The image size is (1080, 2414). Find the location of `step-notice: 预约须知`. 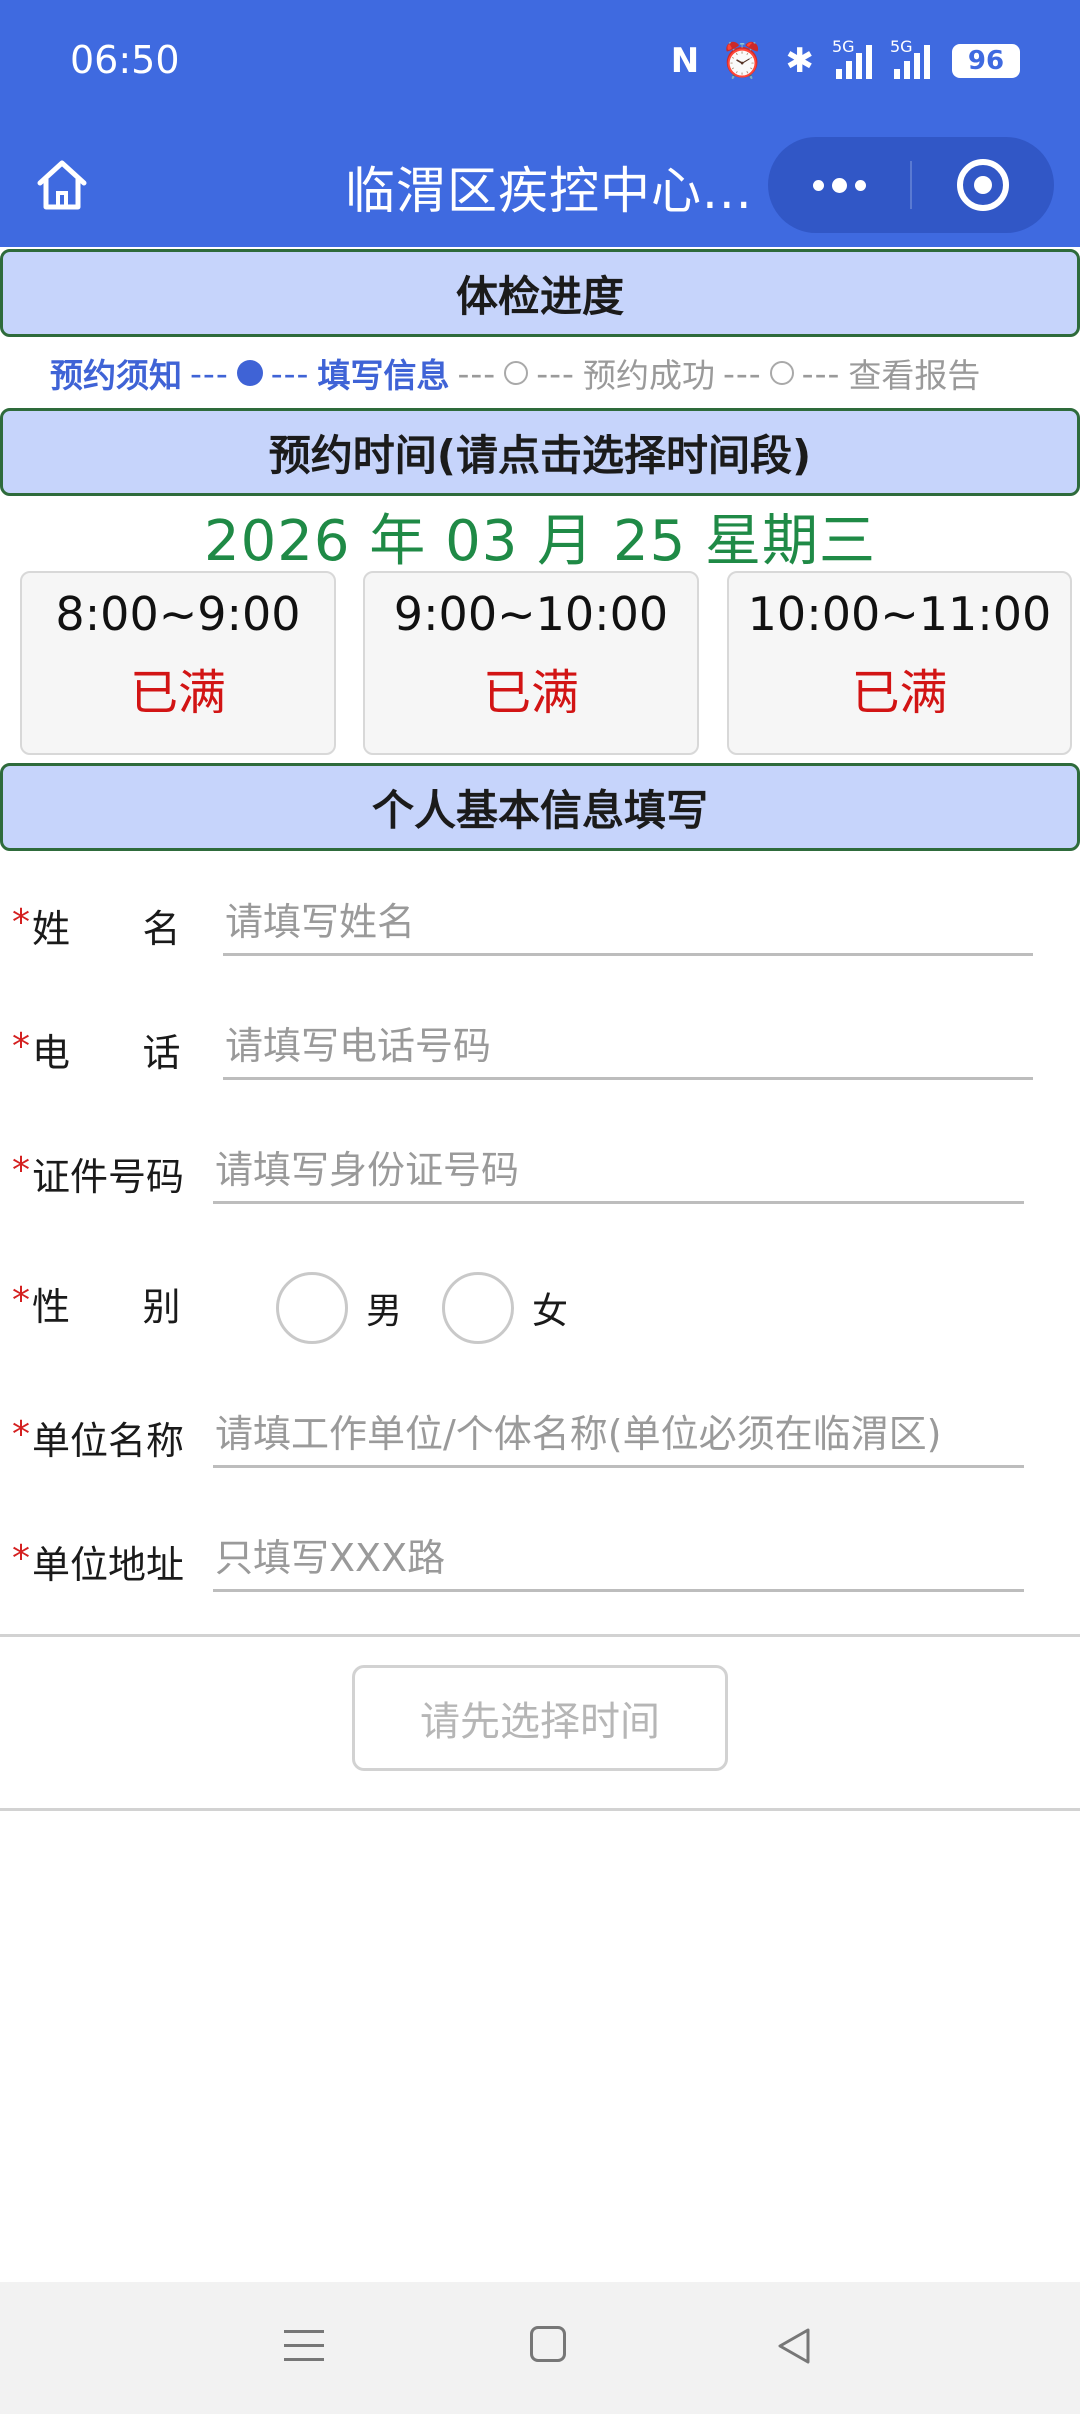

step-notice: 预约须知 is located at coordinates (116, 375).